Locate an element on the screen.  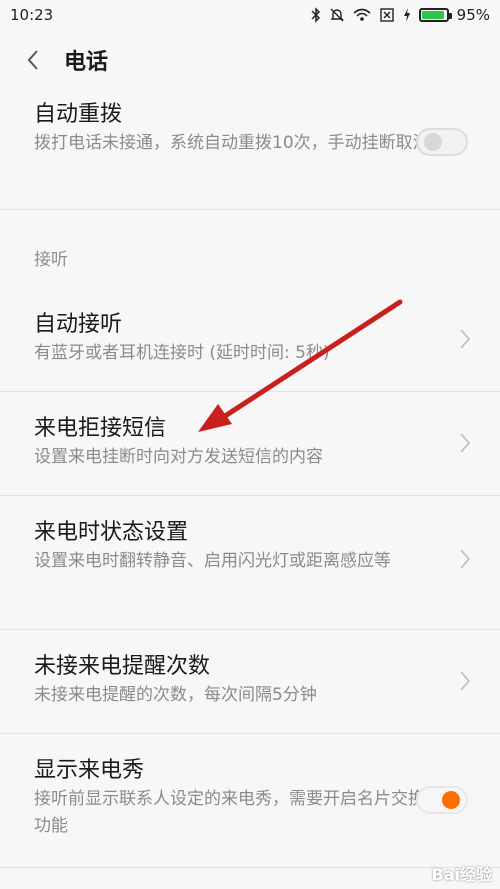
battery-icon is located at coordinates (435, 15).